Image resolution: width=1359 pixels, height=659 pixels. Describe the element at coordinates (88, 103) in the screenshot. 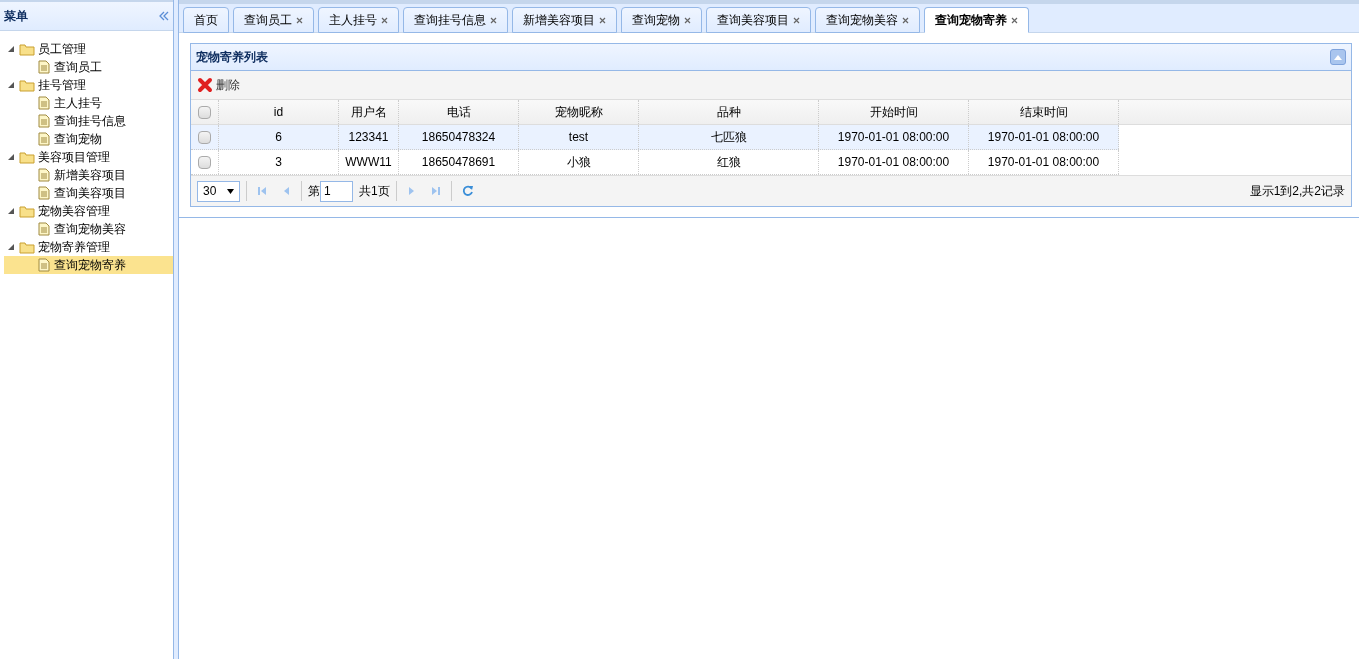

I see `tree-node: 主人挂号` at that location.